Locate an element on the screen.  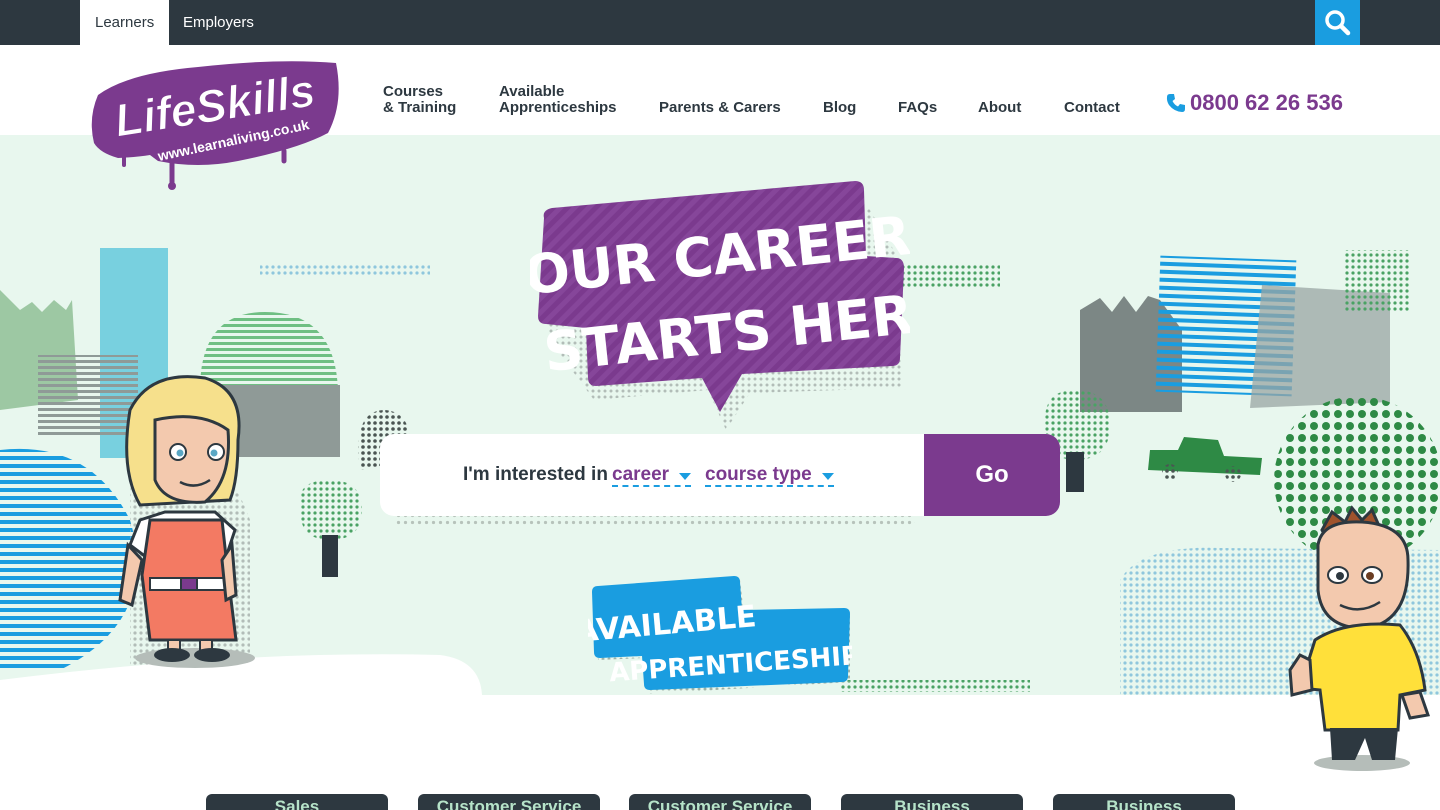
career-dropdown-label: career is located at coordinates (641, 474).